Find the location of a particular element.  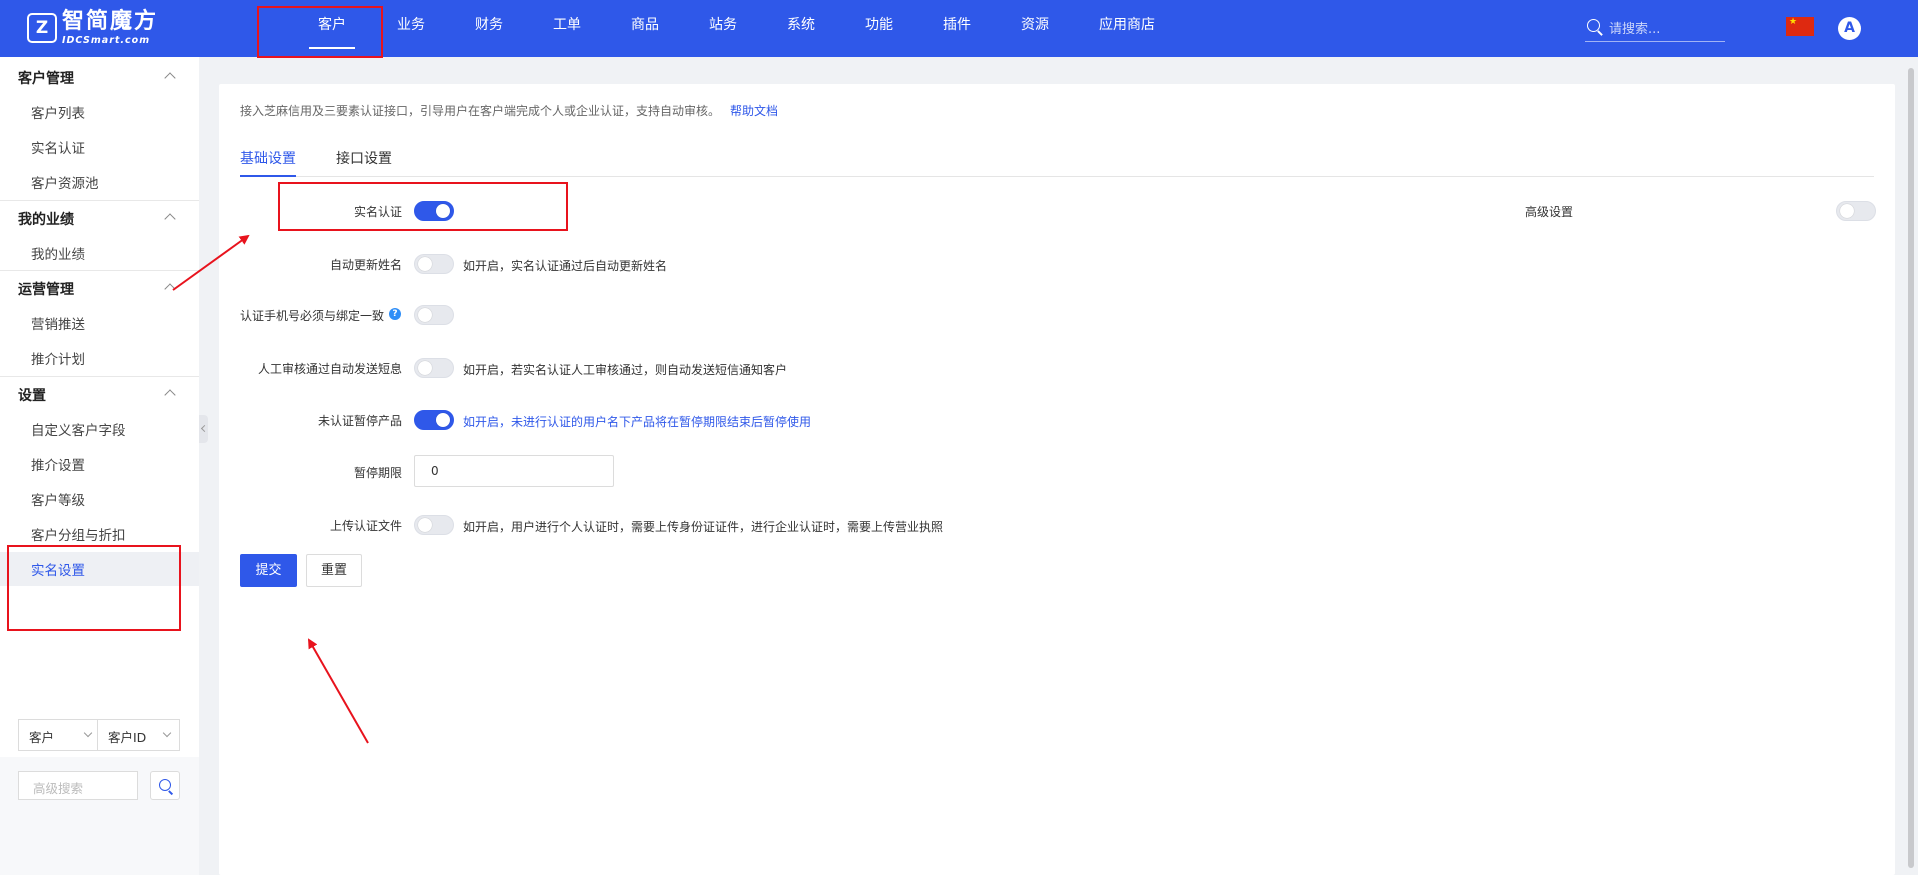

nav-finance: 财务 is located at coordinates (489, 28).